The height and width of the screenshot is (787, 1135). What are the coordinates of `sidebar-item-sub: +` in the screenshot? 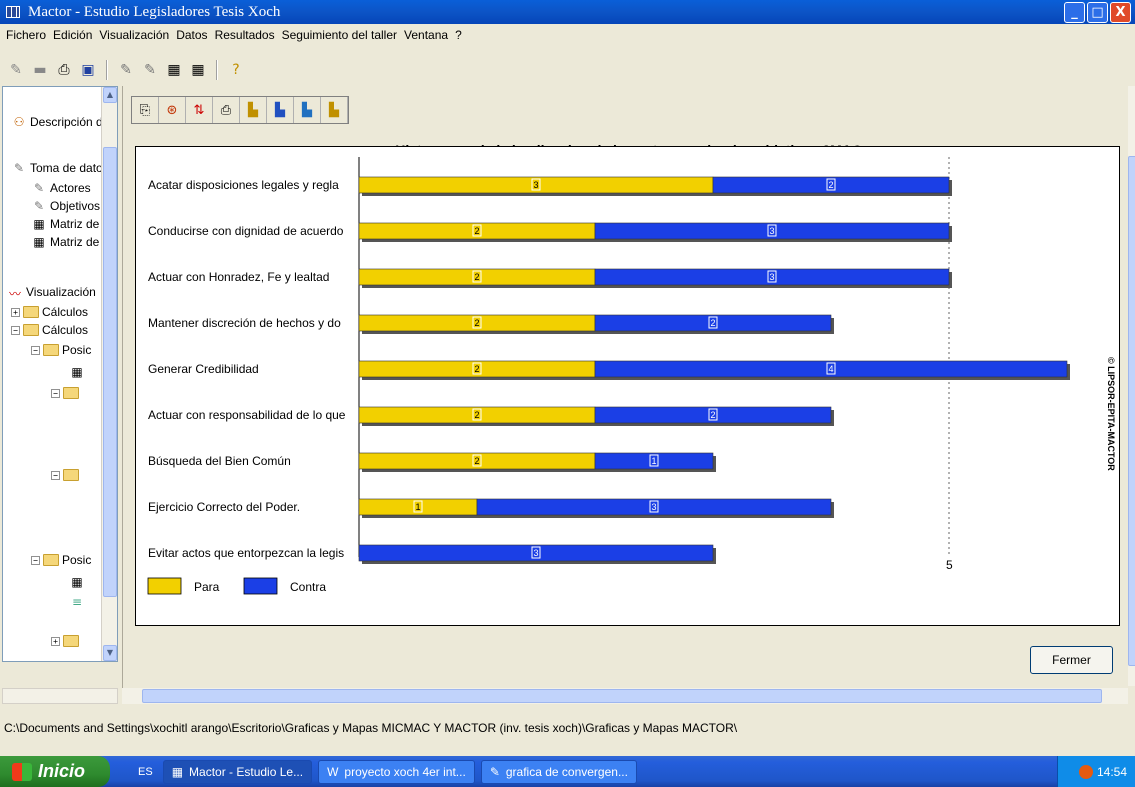 It's located at (65, 641).